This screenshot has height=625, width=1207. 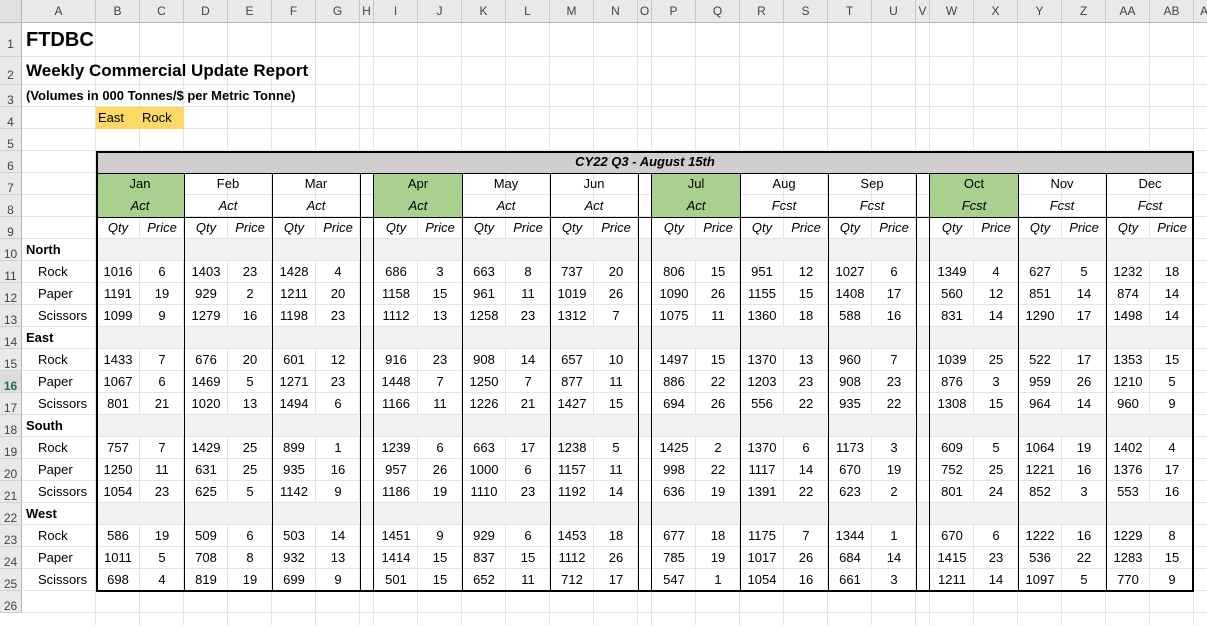 I want to click on qty-cell: 686, so click(x=396, y=272).